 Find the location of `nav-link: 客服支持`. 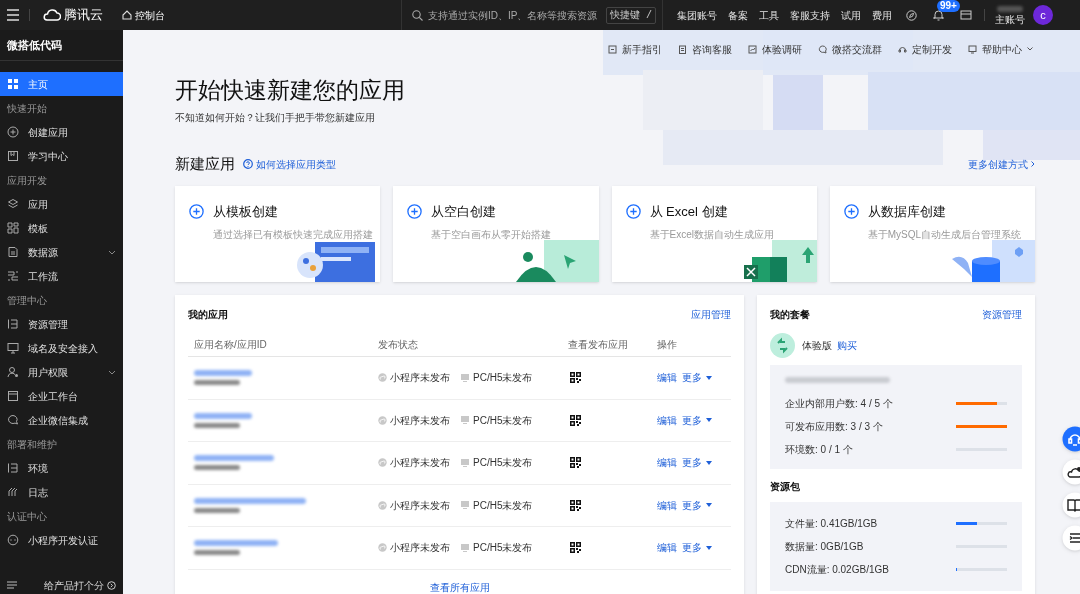

nav-link: 客服支持 is located at coordinates (810, 15).